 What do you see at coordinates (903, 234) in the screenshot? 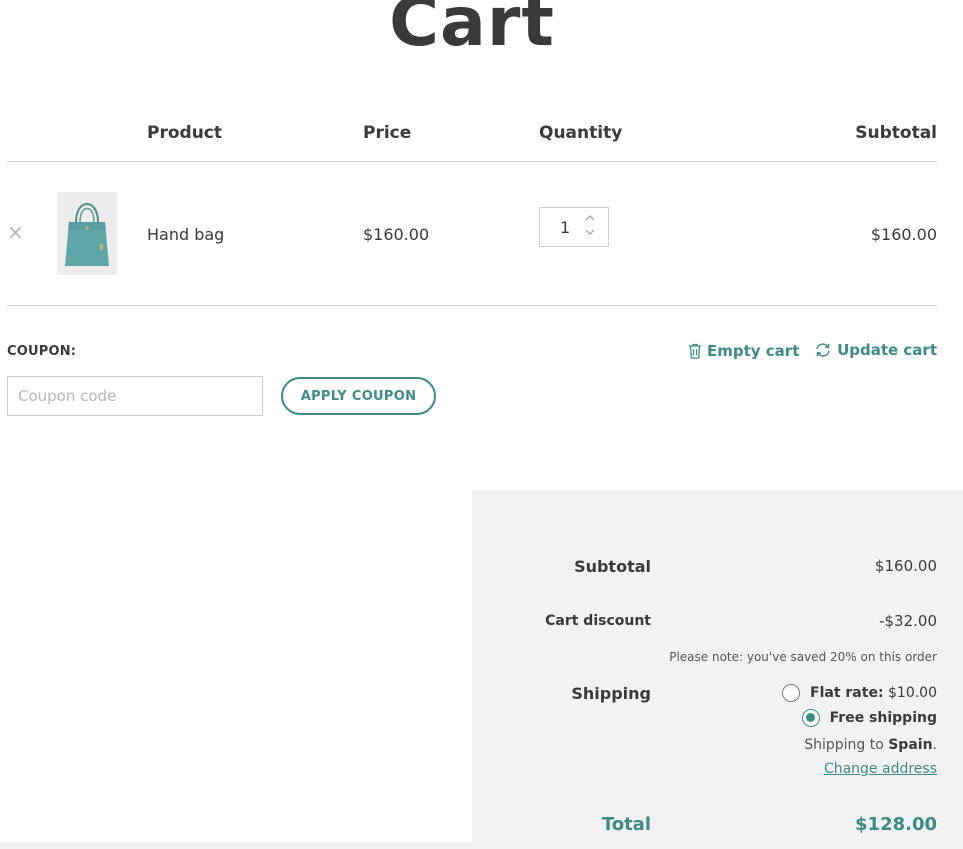
I see `product-subtotal: $160.00` at bounding box center [903, 234].